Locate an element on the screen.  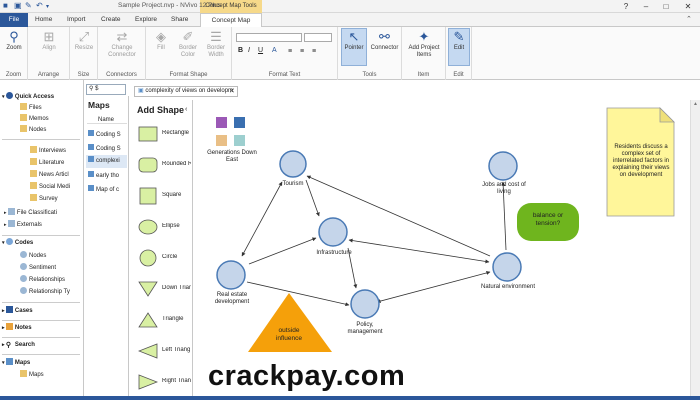
close-tab-icon: ✕ is located at coordinates (232, 91).